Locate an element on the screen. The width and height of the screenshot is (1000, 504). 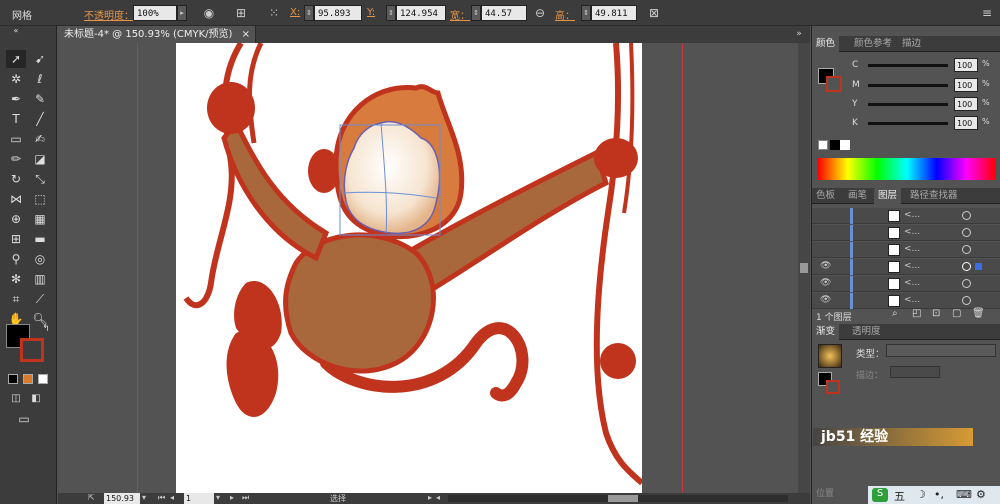
x-field: 95.893 mm is located at coordinates (338, 20).